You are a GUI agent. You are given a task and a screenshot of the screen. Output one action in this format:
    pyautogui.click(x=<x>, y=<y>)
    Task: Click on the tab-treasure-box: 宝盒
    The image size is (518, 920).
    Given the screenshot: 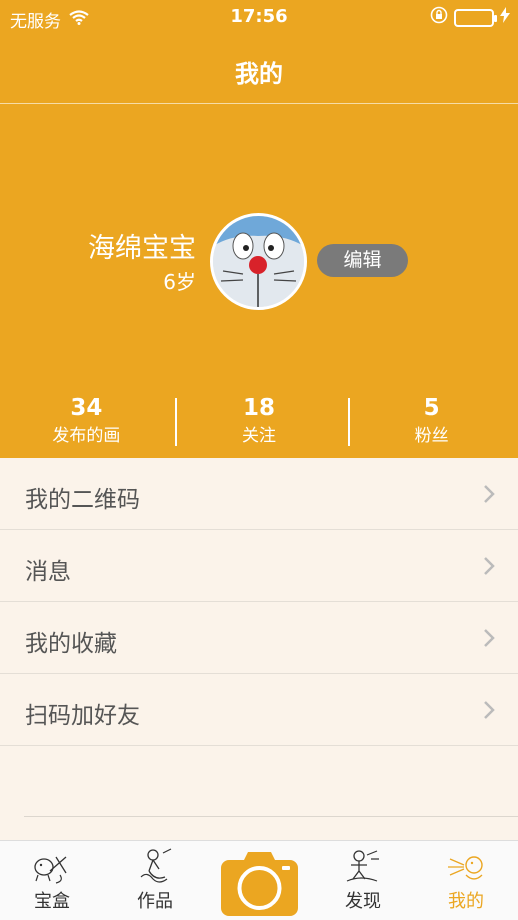 What is the action you would take?
    pyautogui.click(x=52, y=880)
    